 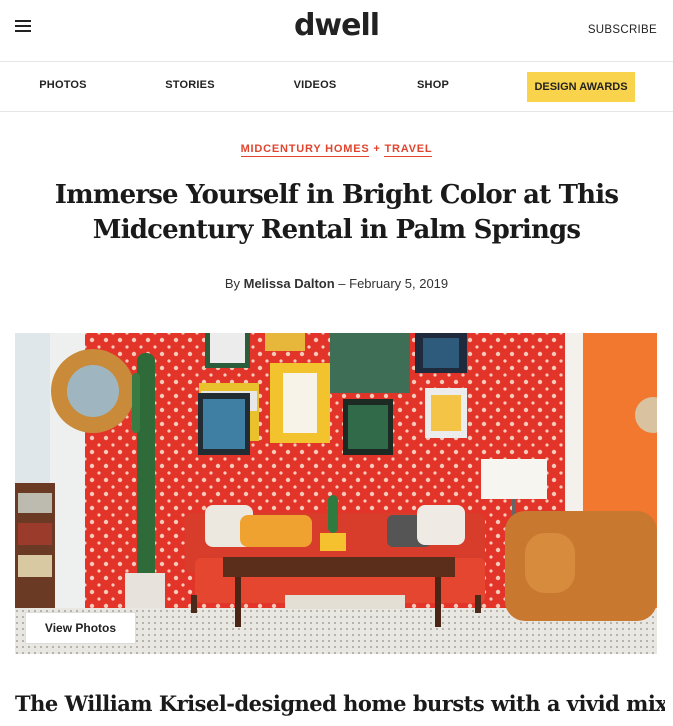 What do you see at coordinates (408, 150) in the screenshot?
I see `category-travel: TRAVEL` at bounding box center [408, 150].